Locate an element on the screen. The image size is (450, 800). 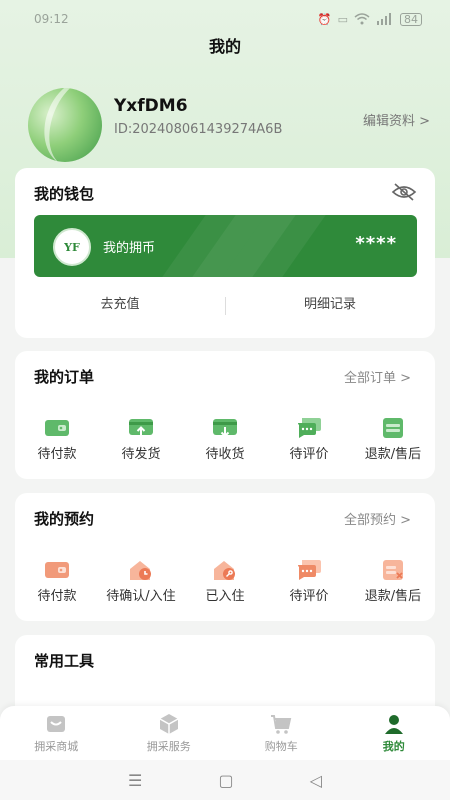
coin-banner: YF 我的拥币 **** is located at coordinates (225, 246).